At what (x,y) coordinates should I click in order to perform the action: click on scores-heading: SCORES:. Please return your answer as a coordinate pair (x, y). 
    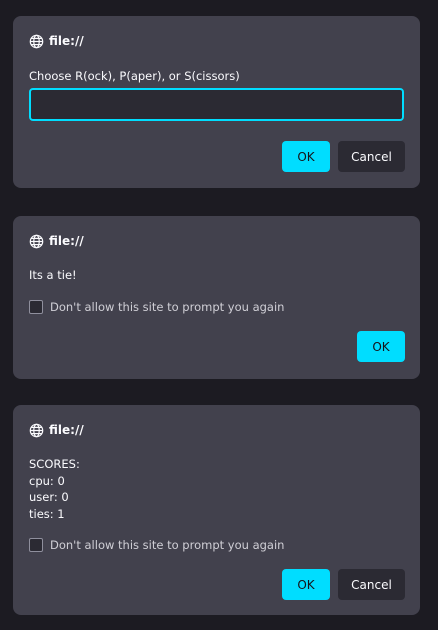
    Looking at the image, I should click on (54, 464).